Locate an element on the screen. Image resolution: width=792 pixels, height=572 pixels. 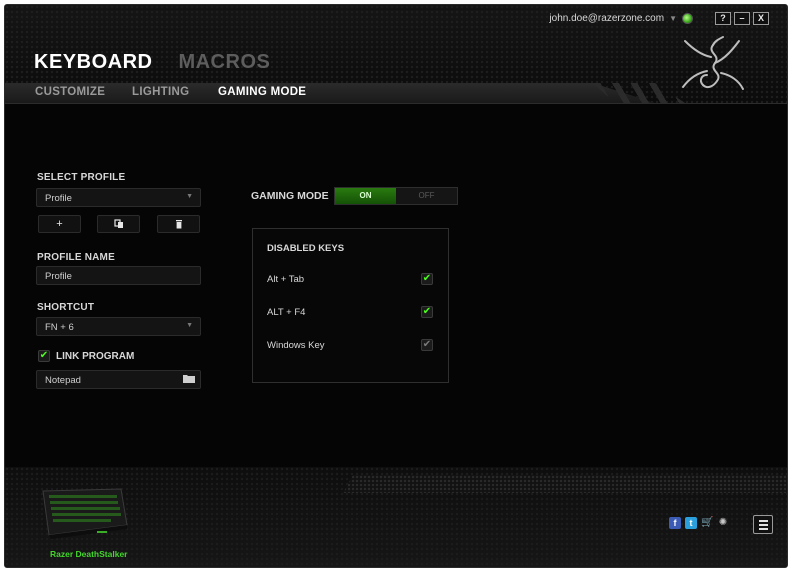
gaming-mode-toggle: ON OFF is located at coordinates (396, 196).